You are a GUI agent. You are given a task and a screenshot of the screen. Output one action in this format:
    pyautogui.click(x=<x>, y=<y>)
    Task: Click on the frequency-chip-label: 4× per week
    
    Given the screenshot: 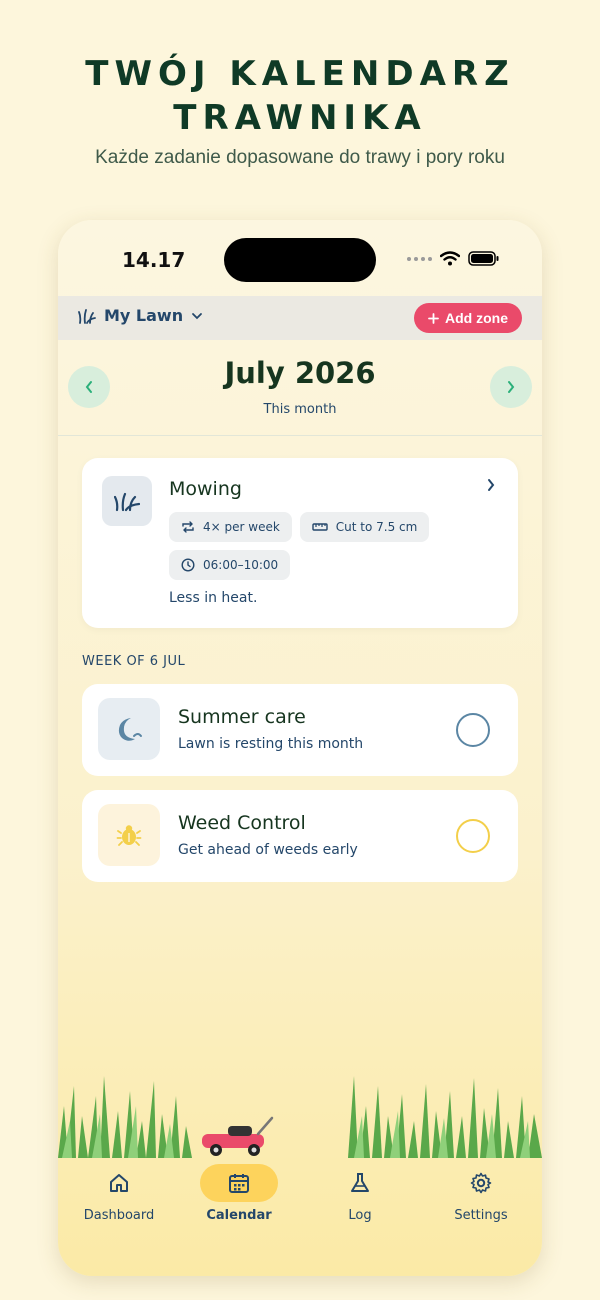 What is the action you would take?
    pyautogui.click(x=241, y=527)
    